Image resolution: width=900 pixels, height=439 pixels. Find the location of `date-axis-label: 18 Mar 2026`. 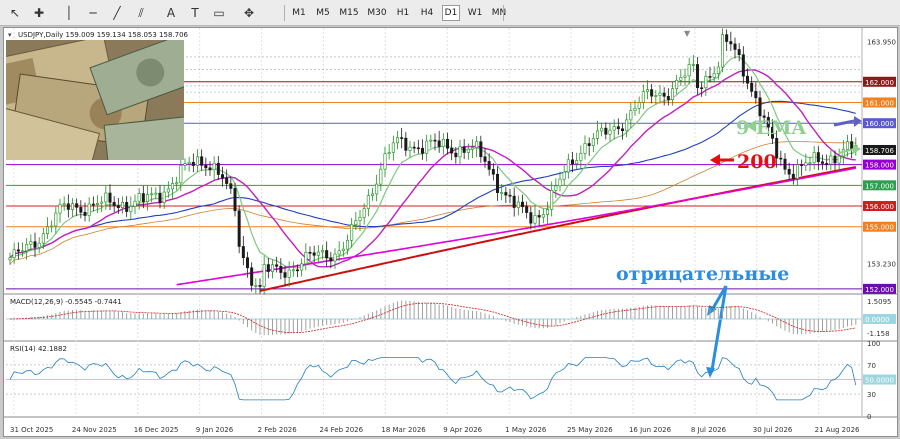

date-axis-label: 18 Mar 2026 is located at coordinates (403, 430).